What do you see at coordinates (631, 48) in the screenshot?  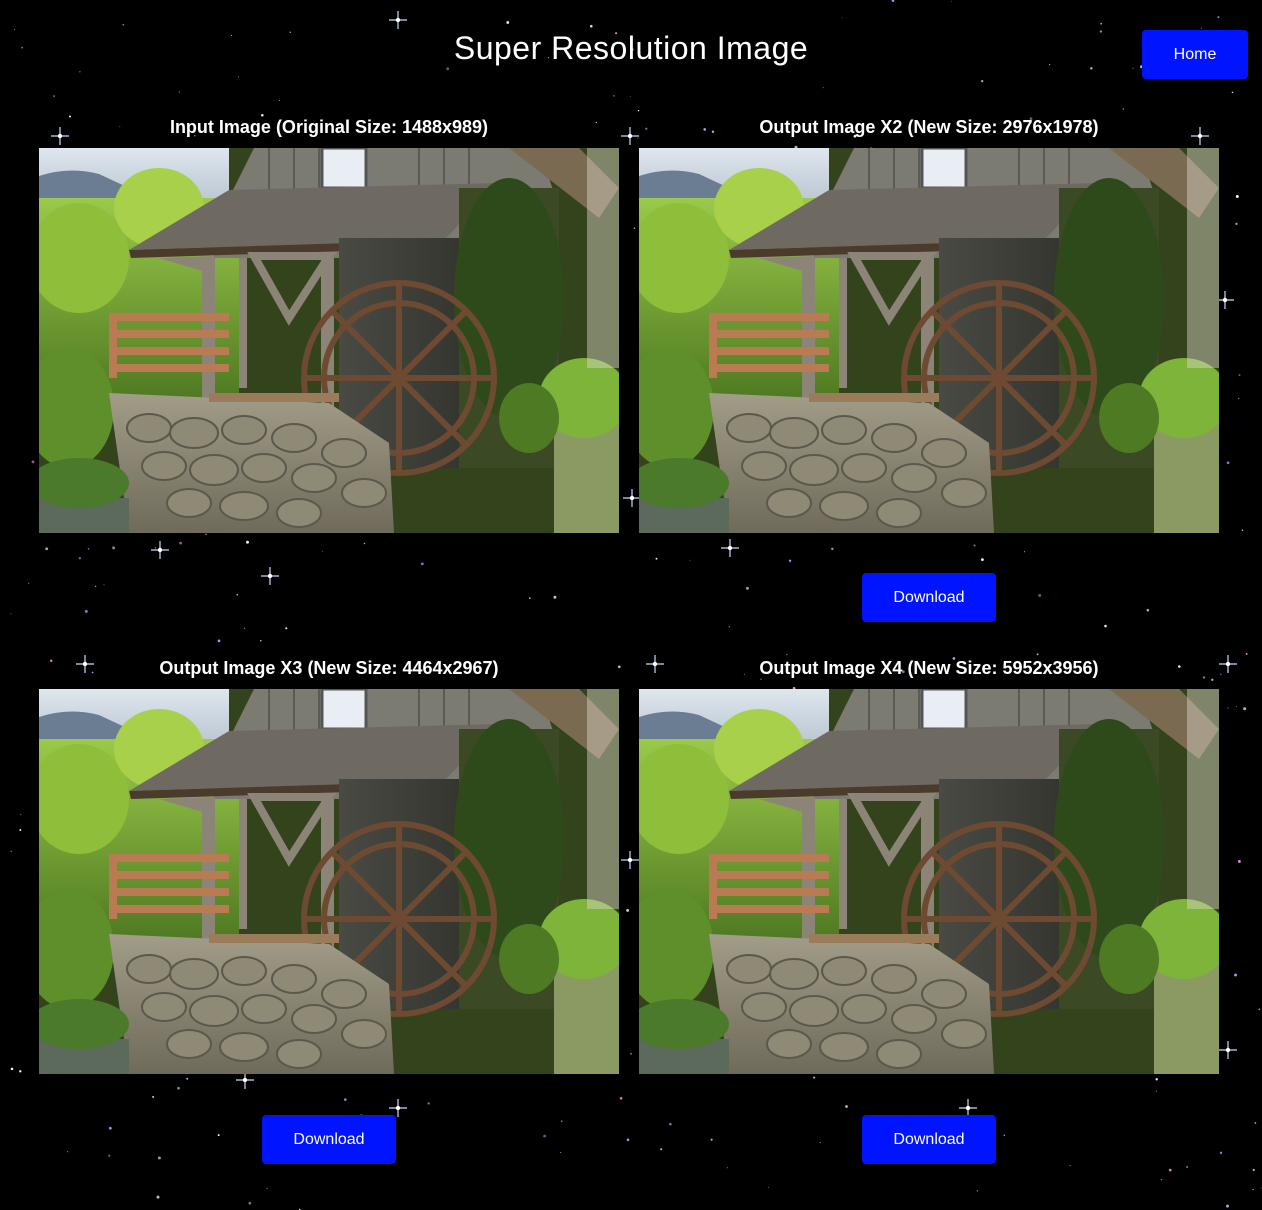 I see `page-title: Super Resolution Image` at bounding box center [631, 48].